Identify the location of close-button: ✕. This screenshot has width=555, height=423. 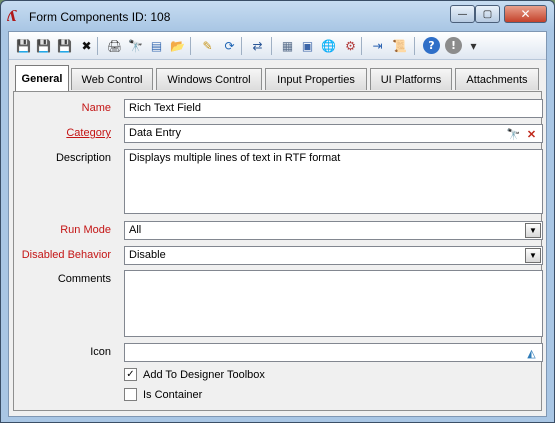
(525, 14).